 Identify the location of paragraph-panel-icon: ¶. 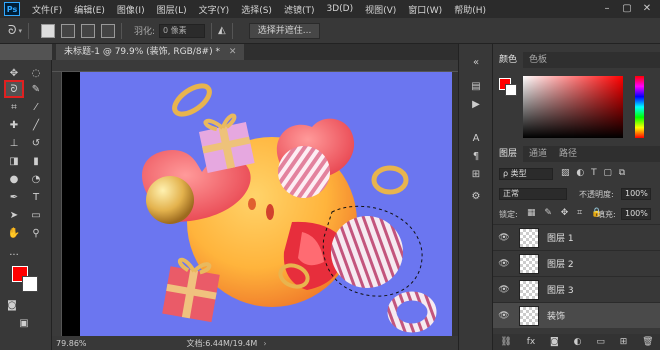
(476, 156).